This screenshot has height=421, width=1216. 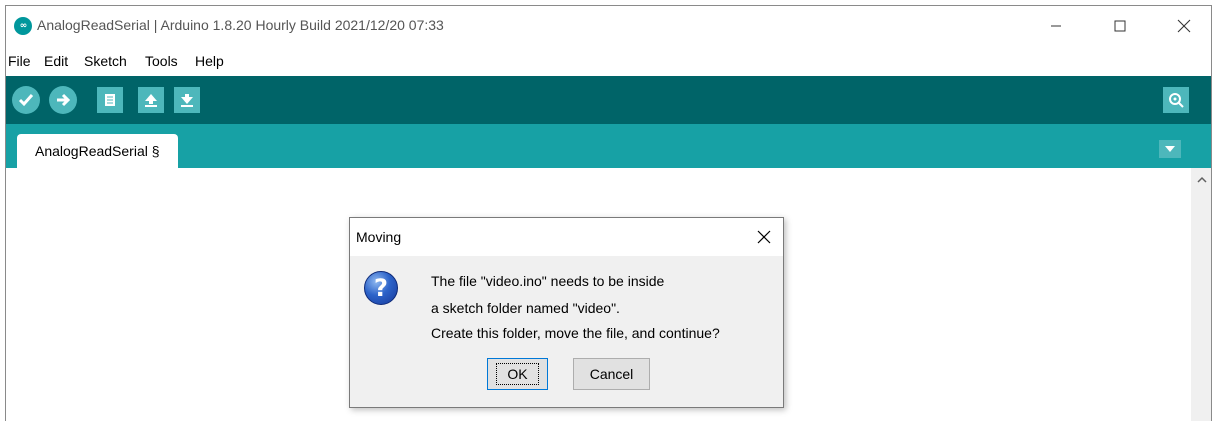 I want to click on vertical-scrollbar, so click(x=1201, y=294).